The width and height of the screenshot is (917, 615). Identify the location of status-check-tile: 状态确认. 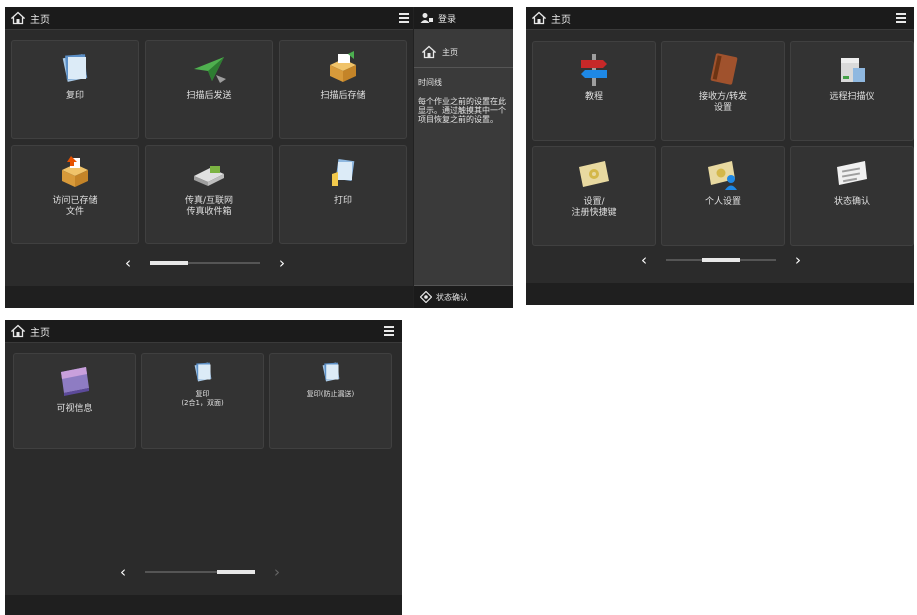
(852, 196).